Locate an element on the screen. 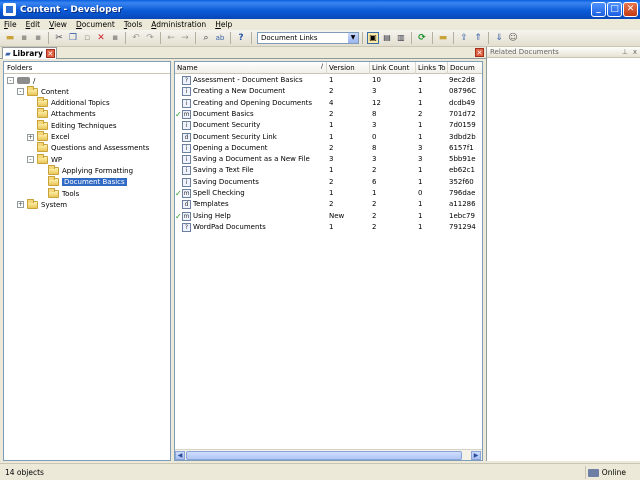 The image size is (640, 480). status-online: Online is located at coordinates (613, 472).